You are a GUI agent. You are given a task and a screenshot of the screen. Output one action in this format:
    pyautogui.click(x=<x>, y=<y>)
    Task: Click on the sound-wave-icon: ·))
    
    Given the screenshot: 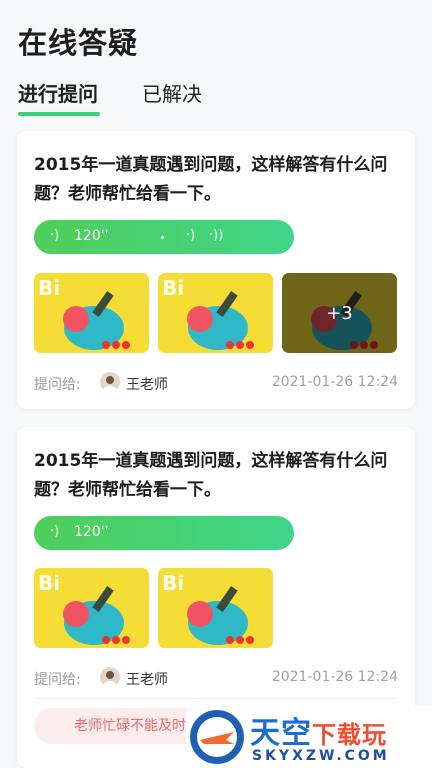 What is the action you would take?
    pyautogui.click(x=216, y=235)
    